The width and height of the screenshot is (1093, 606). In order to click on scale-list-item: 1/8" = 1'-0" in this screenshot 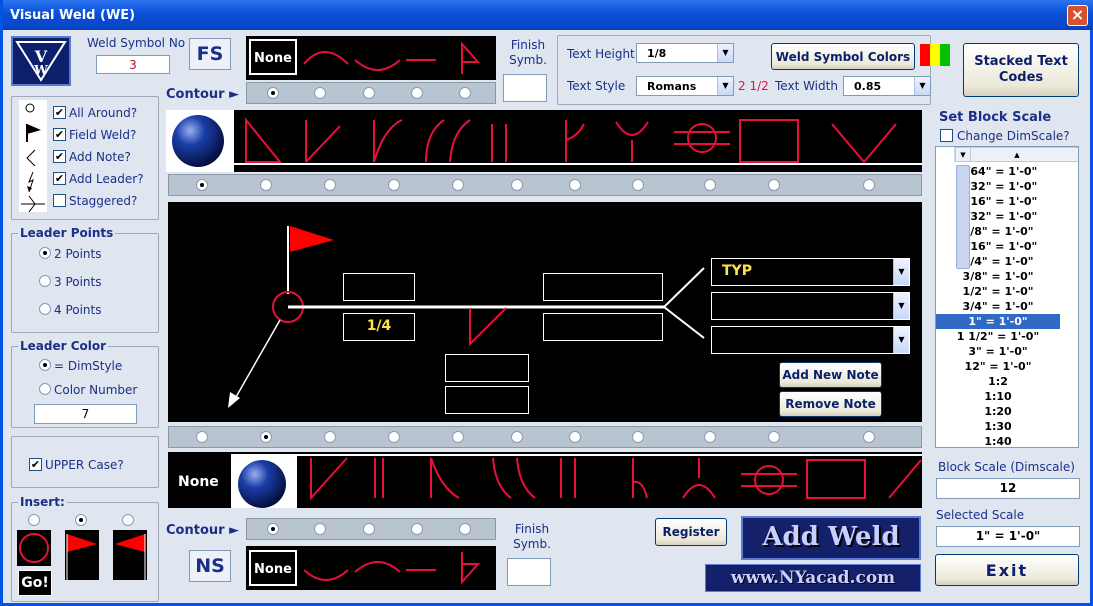, I will do `click(998, 231)`.